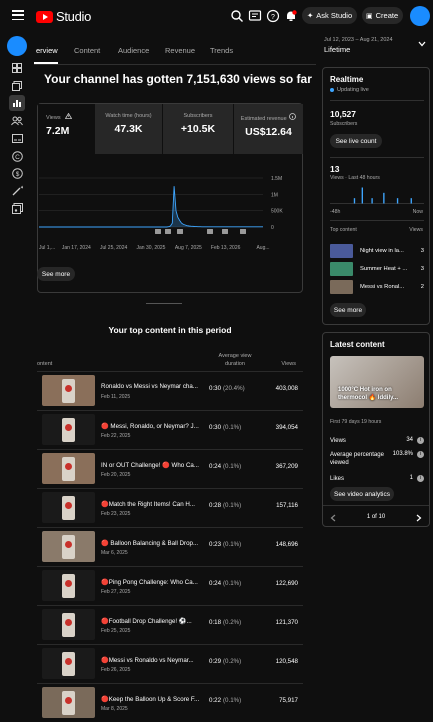 This screenshot has height=722, width=433. What do you see at coordinates (215, 661) in the screenshot?
I see `avg-view-duration: 0:29` at bounding box center [215, 661].